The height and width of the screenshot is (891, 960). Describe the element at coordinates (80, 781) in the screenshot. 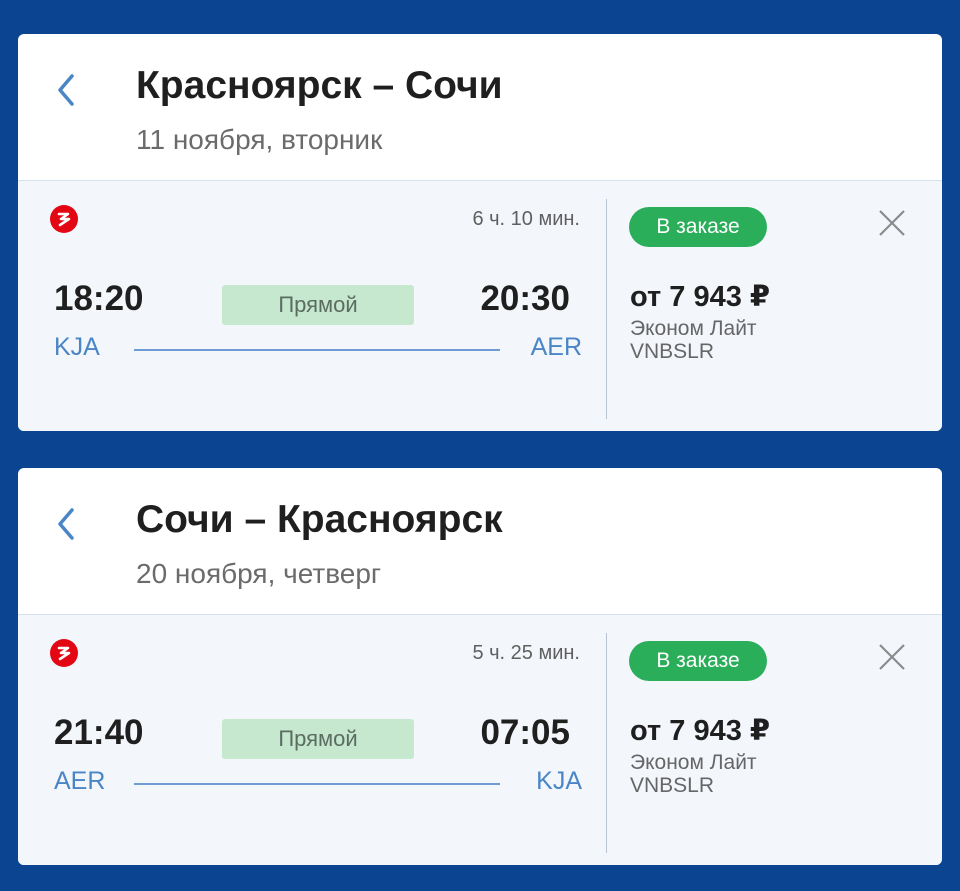

I see `departure-airport-code: AER` at that location.